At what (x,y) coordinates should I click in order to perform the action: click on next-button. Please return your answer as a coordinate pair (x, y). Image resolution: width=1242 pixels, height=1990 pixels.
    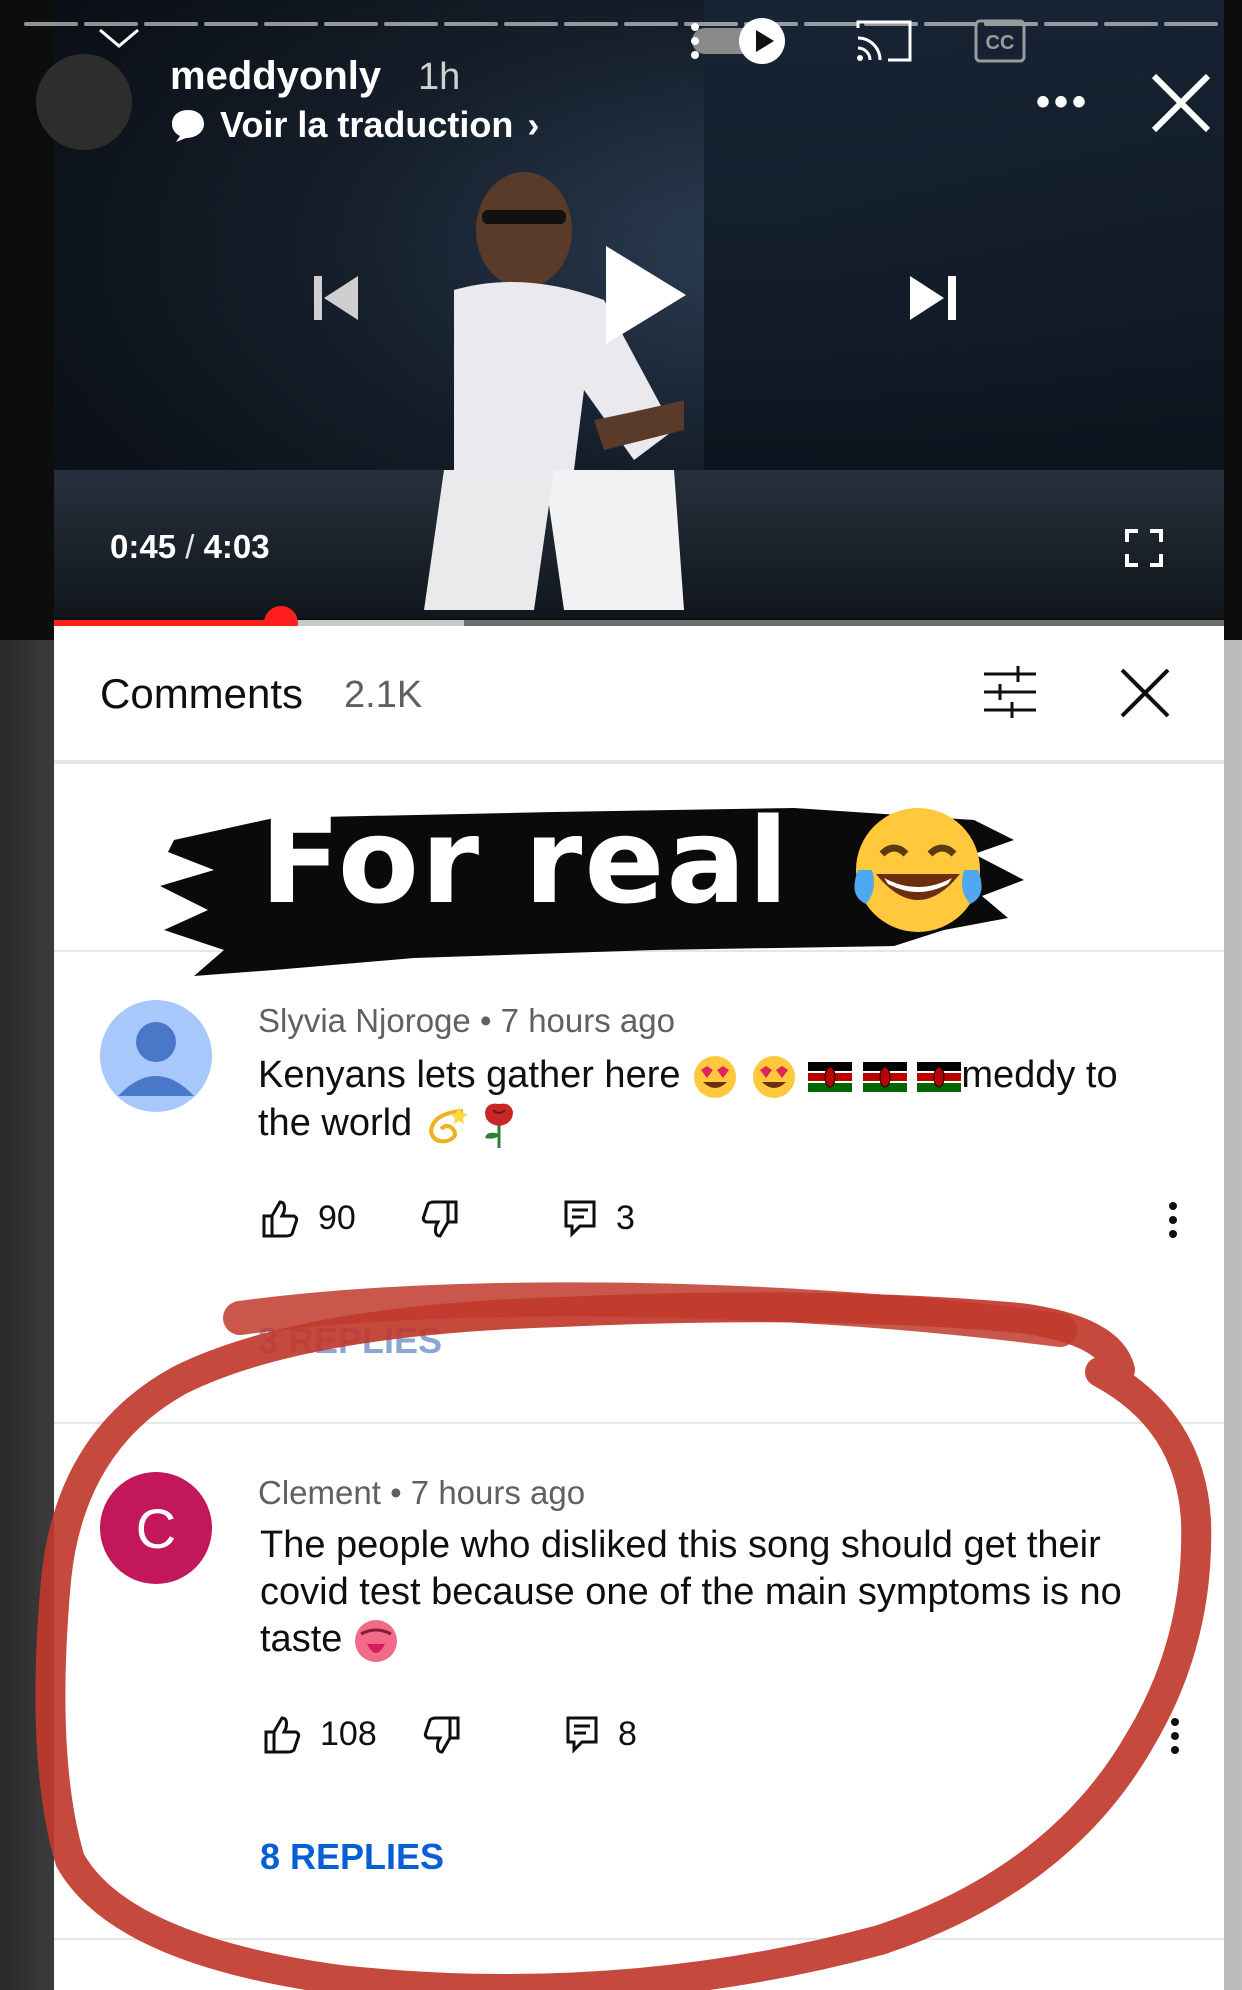
    Looking at the image, I should click on (934, 298).